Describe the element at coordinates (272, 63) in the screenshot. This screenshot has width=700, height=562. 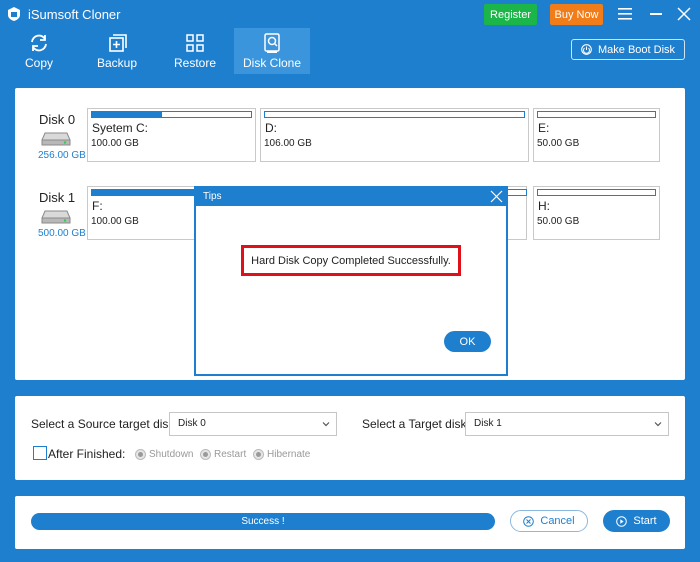
I see `tab-disk-clone-label: Disk Clone` at that location.